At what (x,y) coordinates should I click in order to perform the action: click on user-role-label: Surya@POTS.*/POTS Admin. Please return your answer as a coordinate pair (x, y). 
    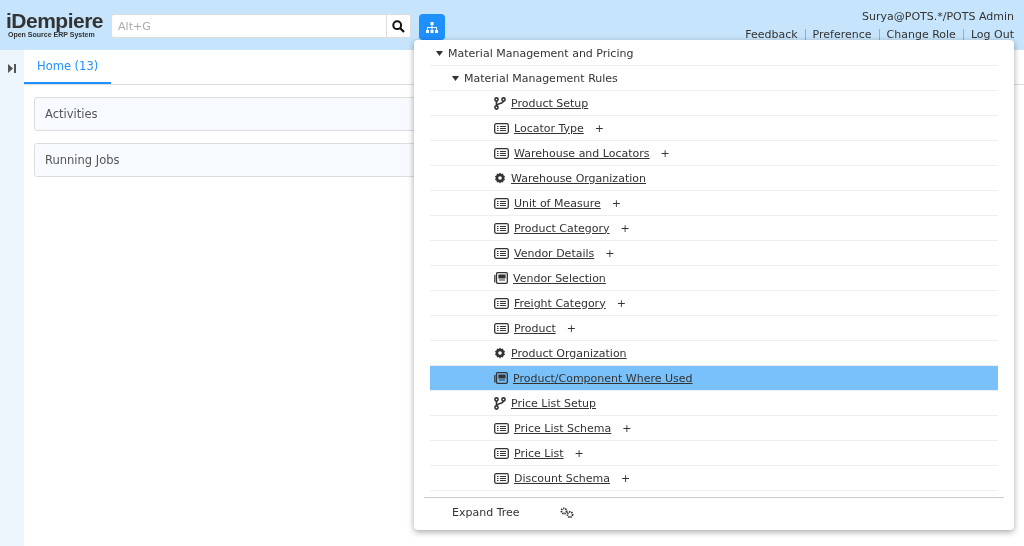
    Looking at the image, I should click on (938, 16).